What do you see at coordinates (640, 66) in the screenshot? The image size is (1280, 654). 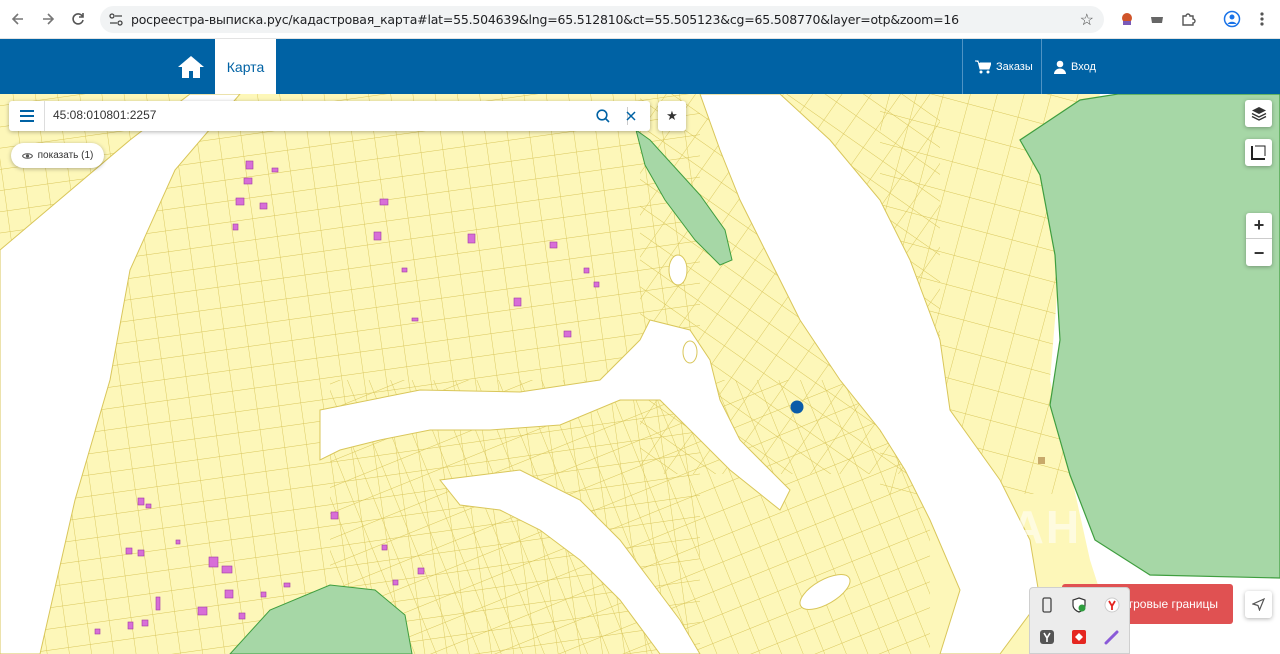 I see `app-header: Карта Заказы Вход` at bounding box center [640, 66].